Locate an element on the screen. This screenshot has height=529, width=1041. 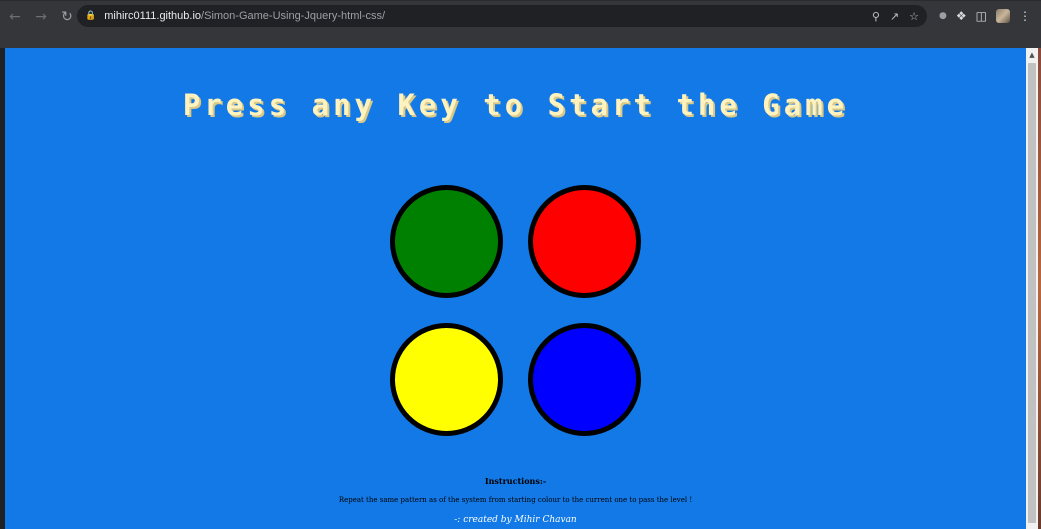
extension-area: ● ❖ ◫ ⋮ is located at coordinates (985, 16).